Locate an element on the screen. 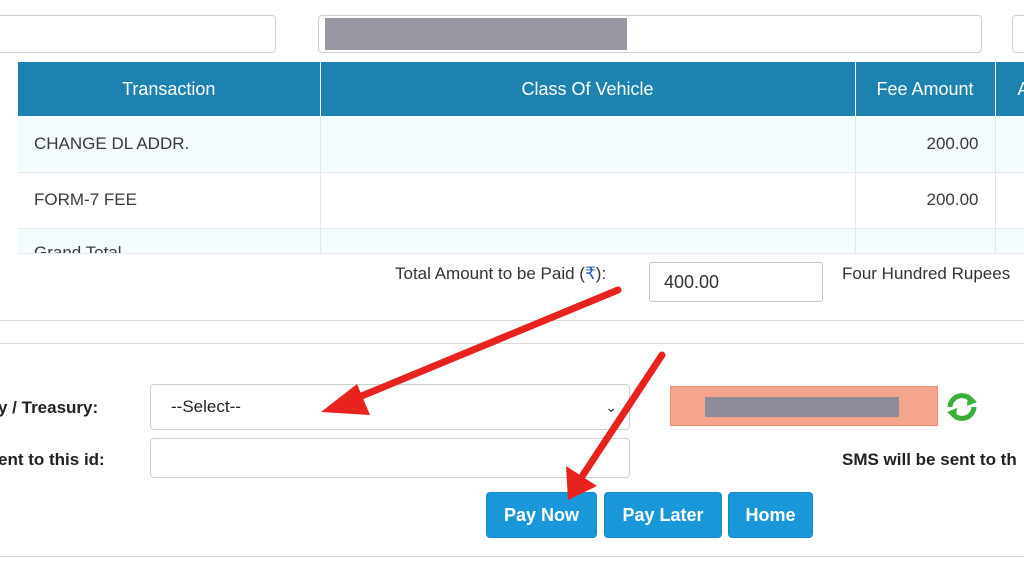 This screenshot has width=1024, height=576. sms-id-label: ent to this id: is located at coordinates (52, 459).